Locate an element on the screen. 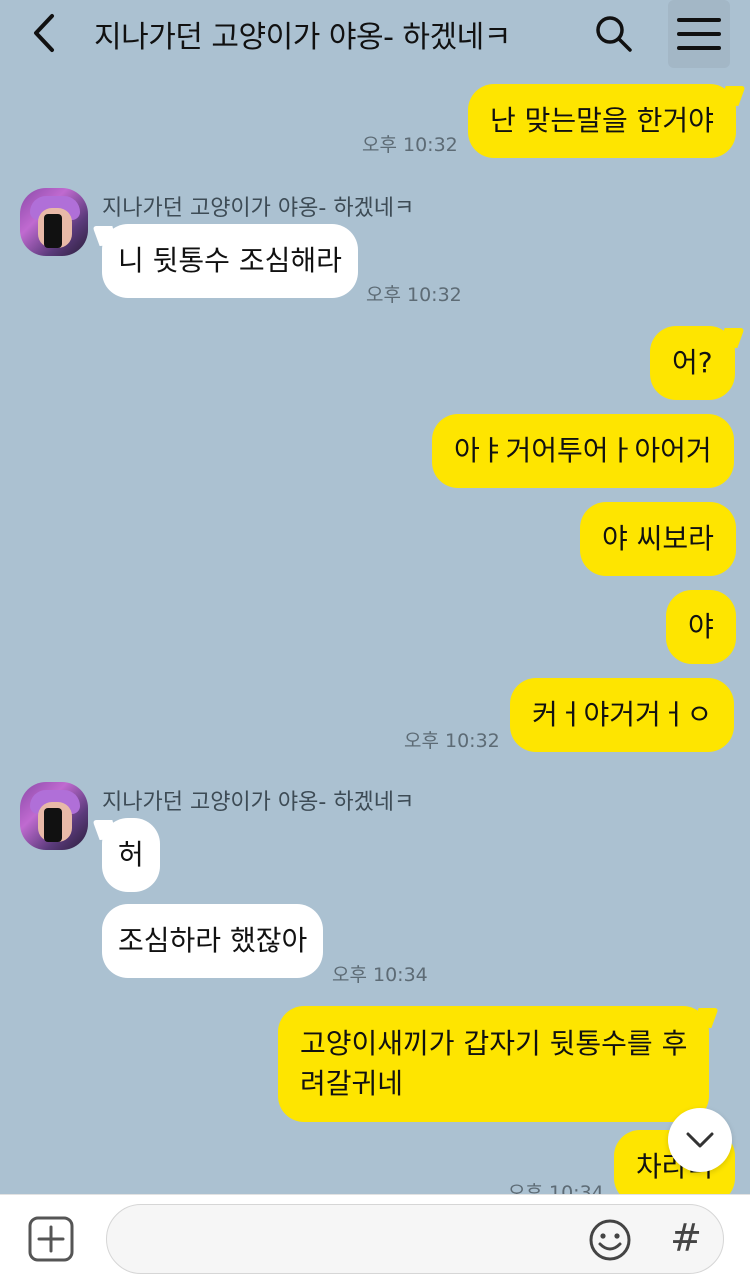  plus-square-icon is located at coordinates (51, 1239).